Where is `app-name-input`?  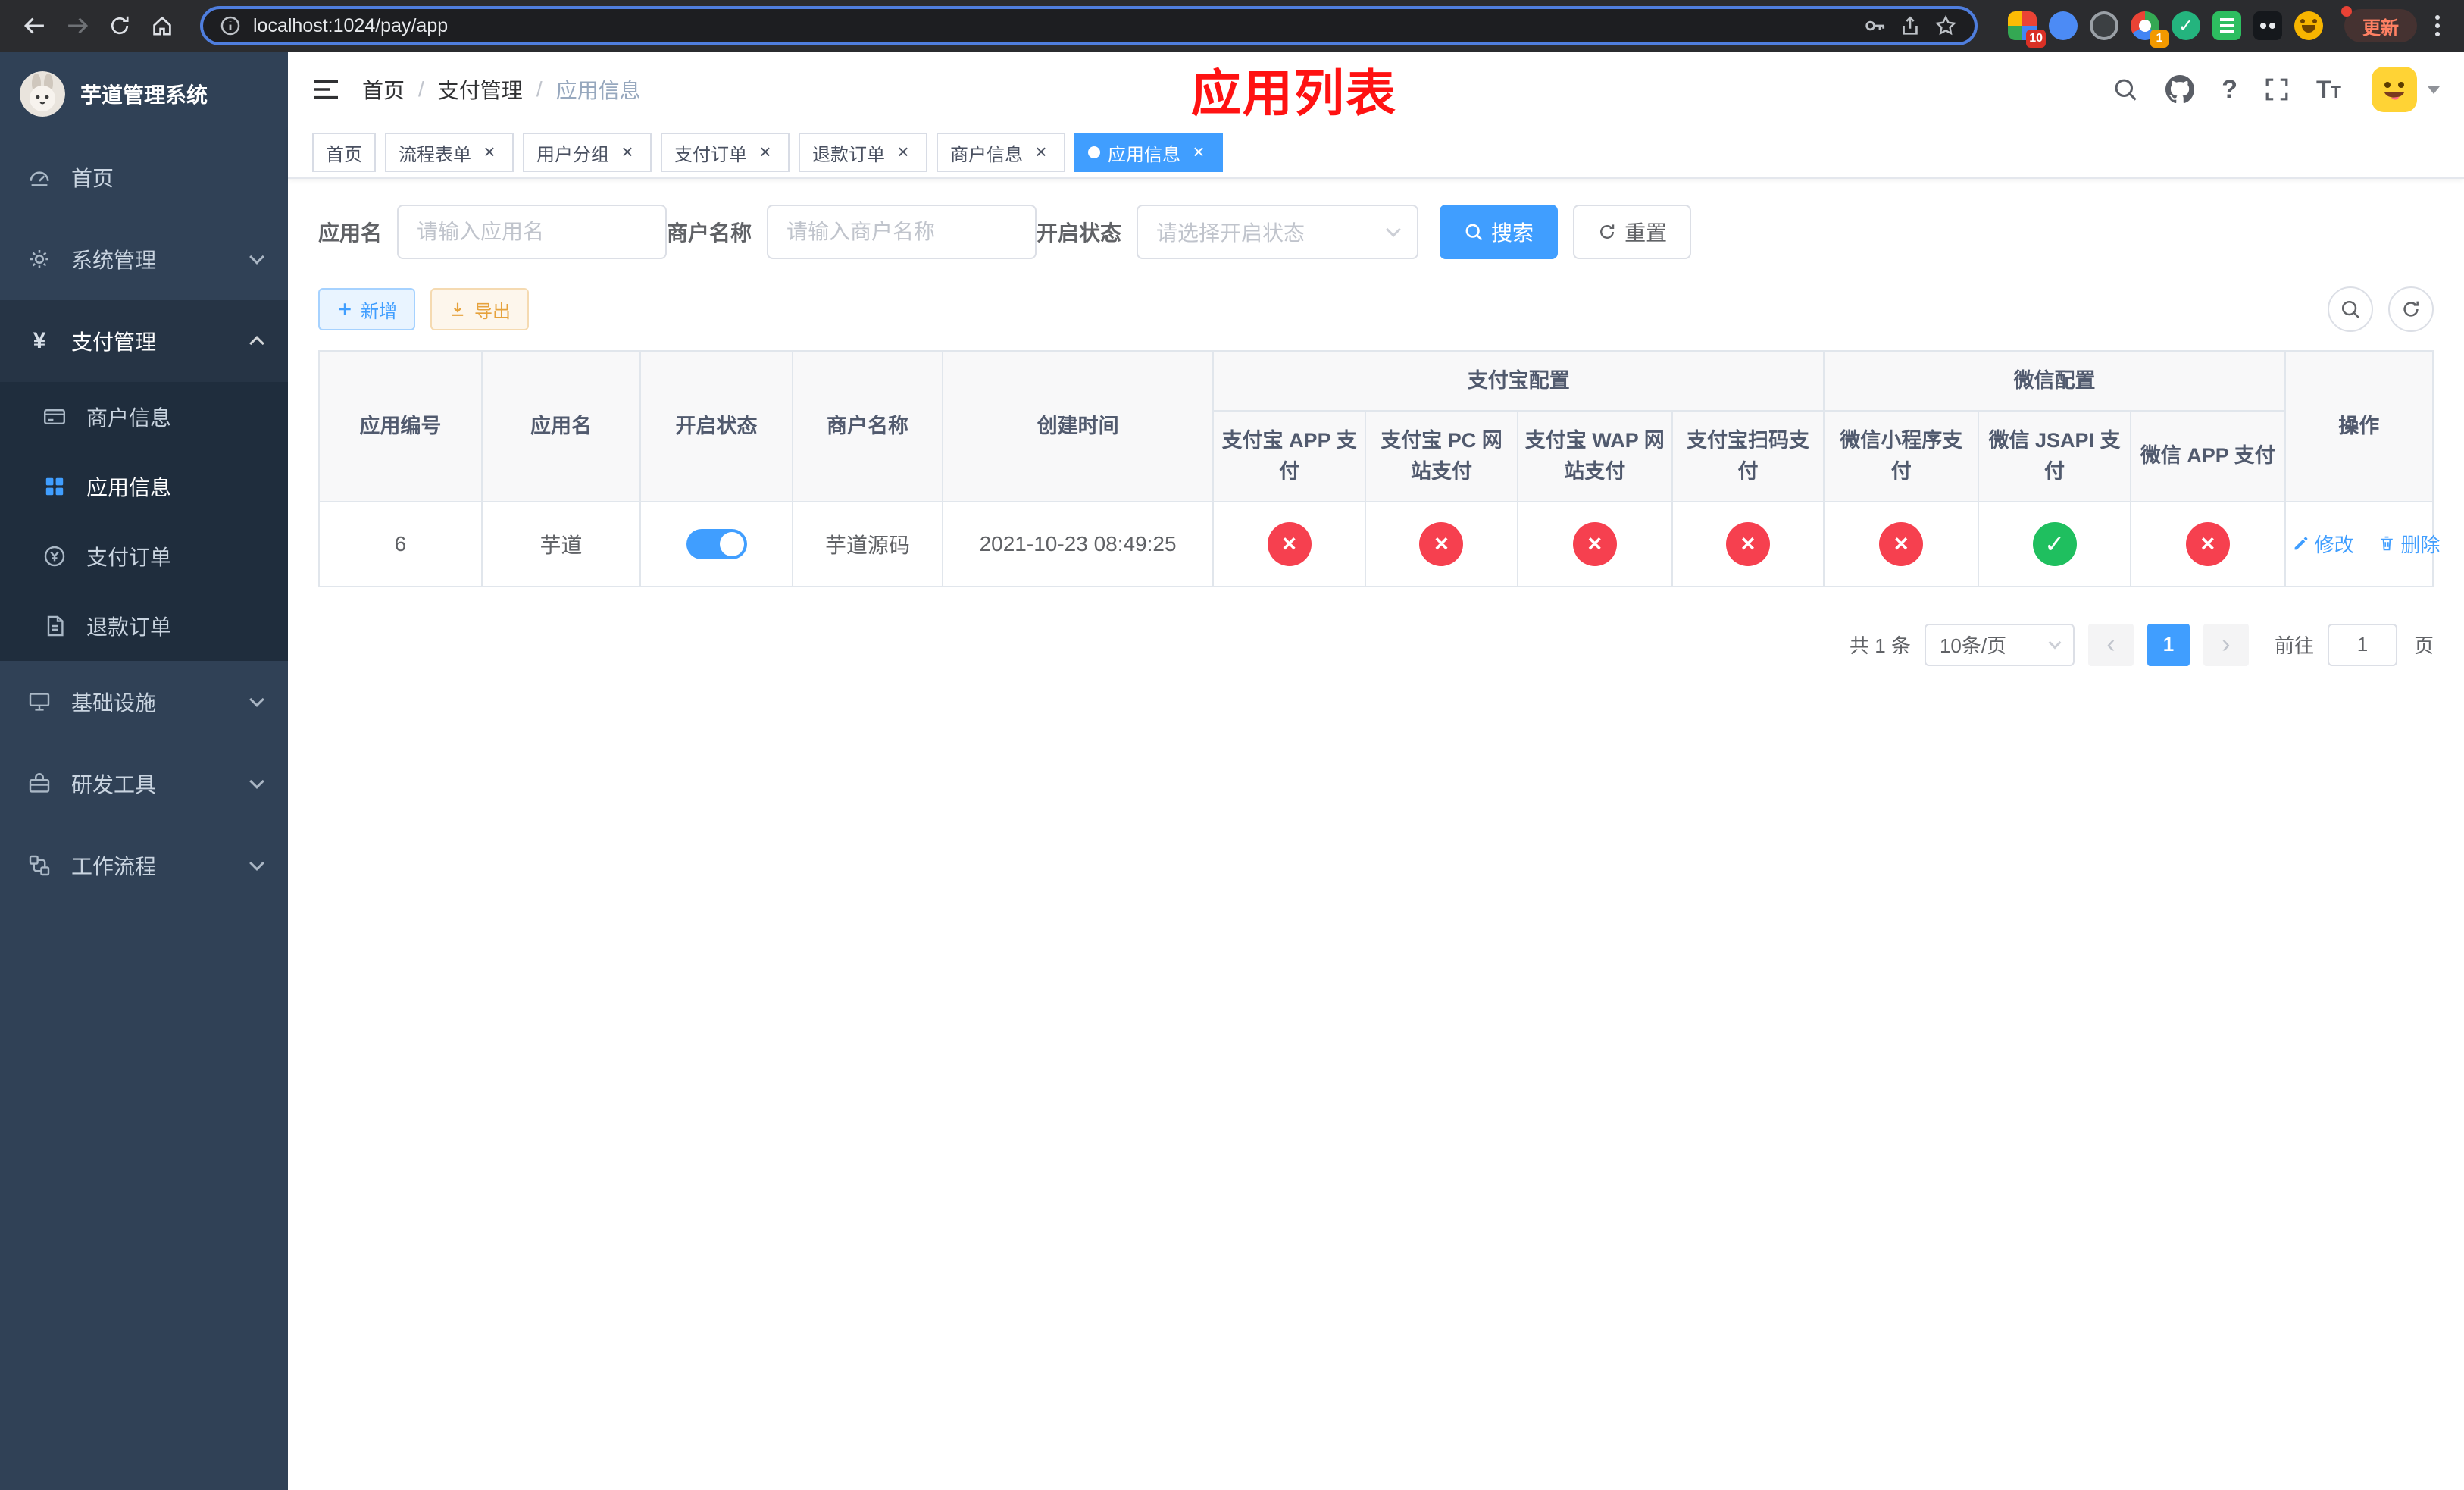
app-name-input is located at coordinates (532, 232).